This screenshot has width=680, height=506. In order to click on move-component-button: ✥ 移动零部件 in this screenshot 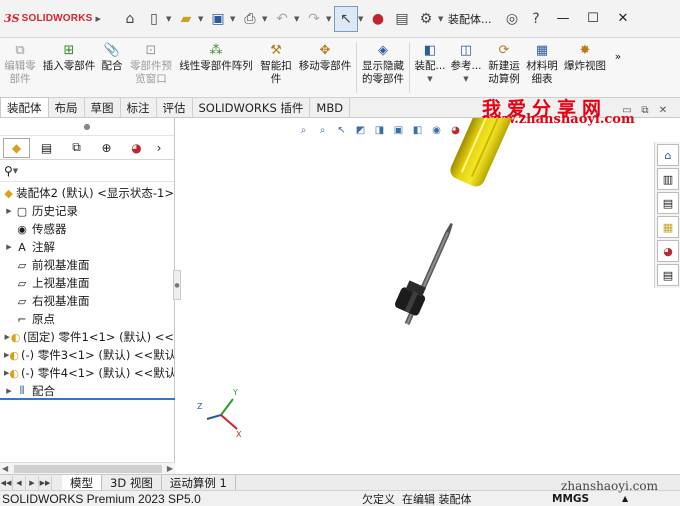, I will do `click(325, 67)`.